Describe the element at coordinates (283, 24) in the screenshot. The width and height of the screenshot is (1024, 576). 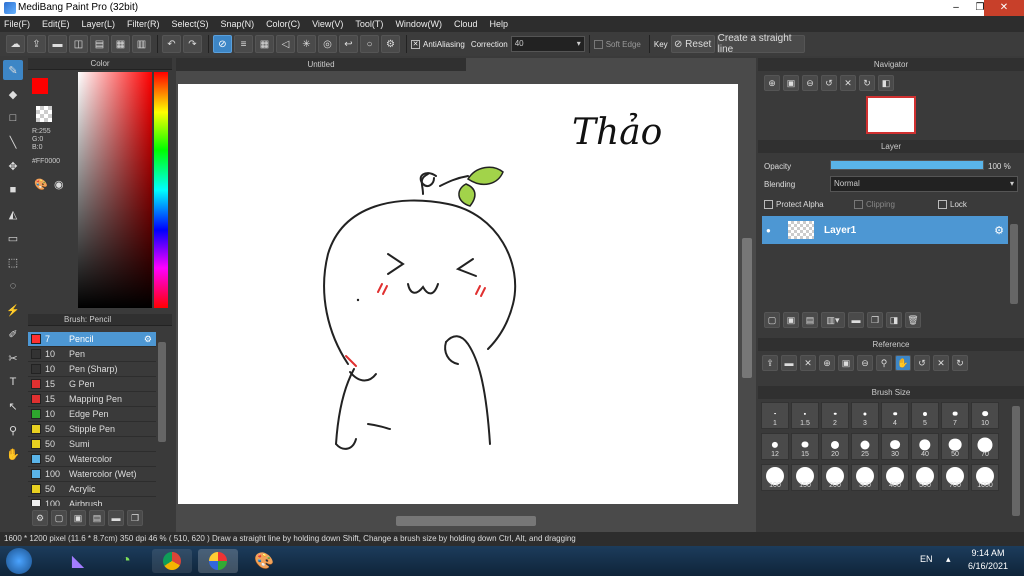
I see `menu-color: Color(C)` at that location.